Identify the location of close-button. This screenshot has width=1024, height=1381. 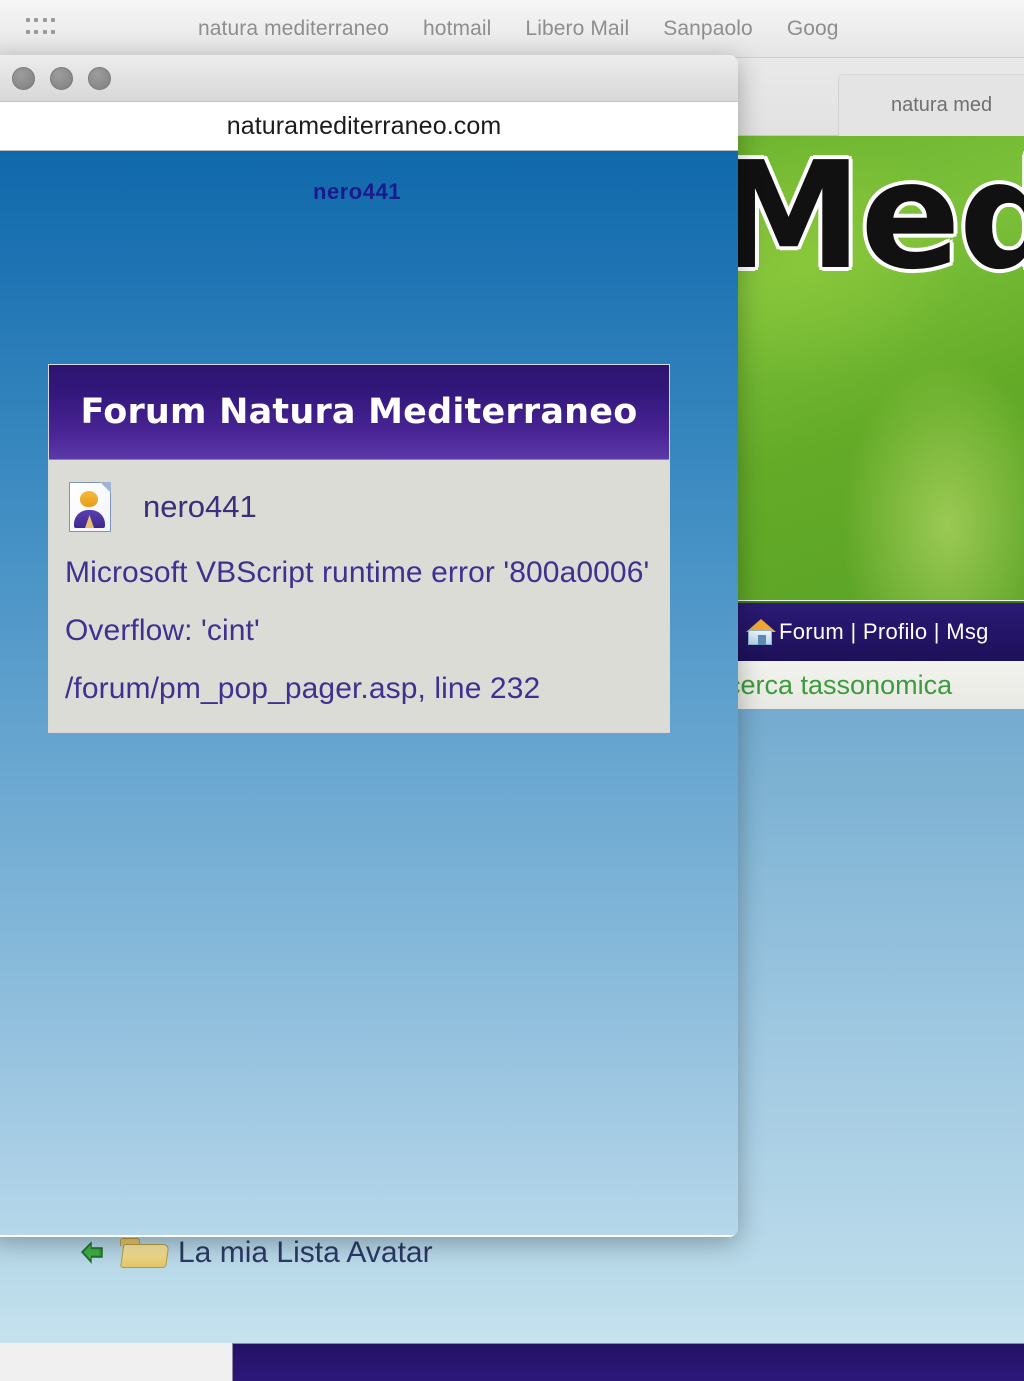
(23, 78).